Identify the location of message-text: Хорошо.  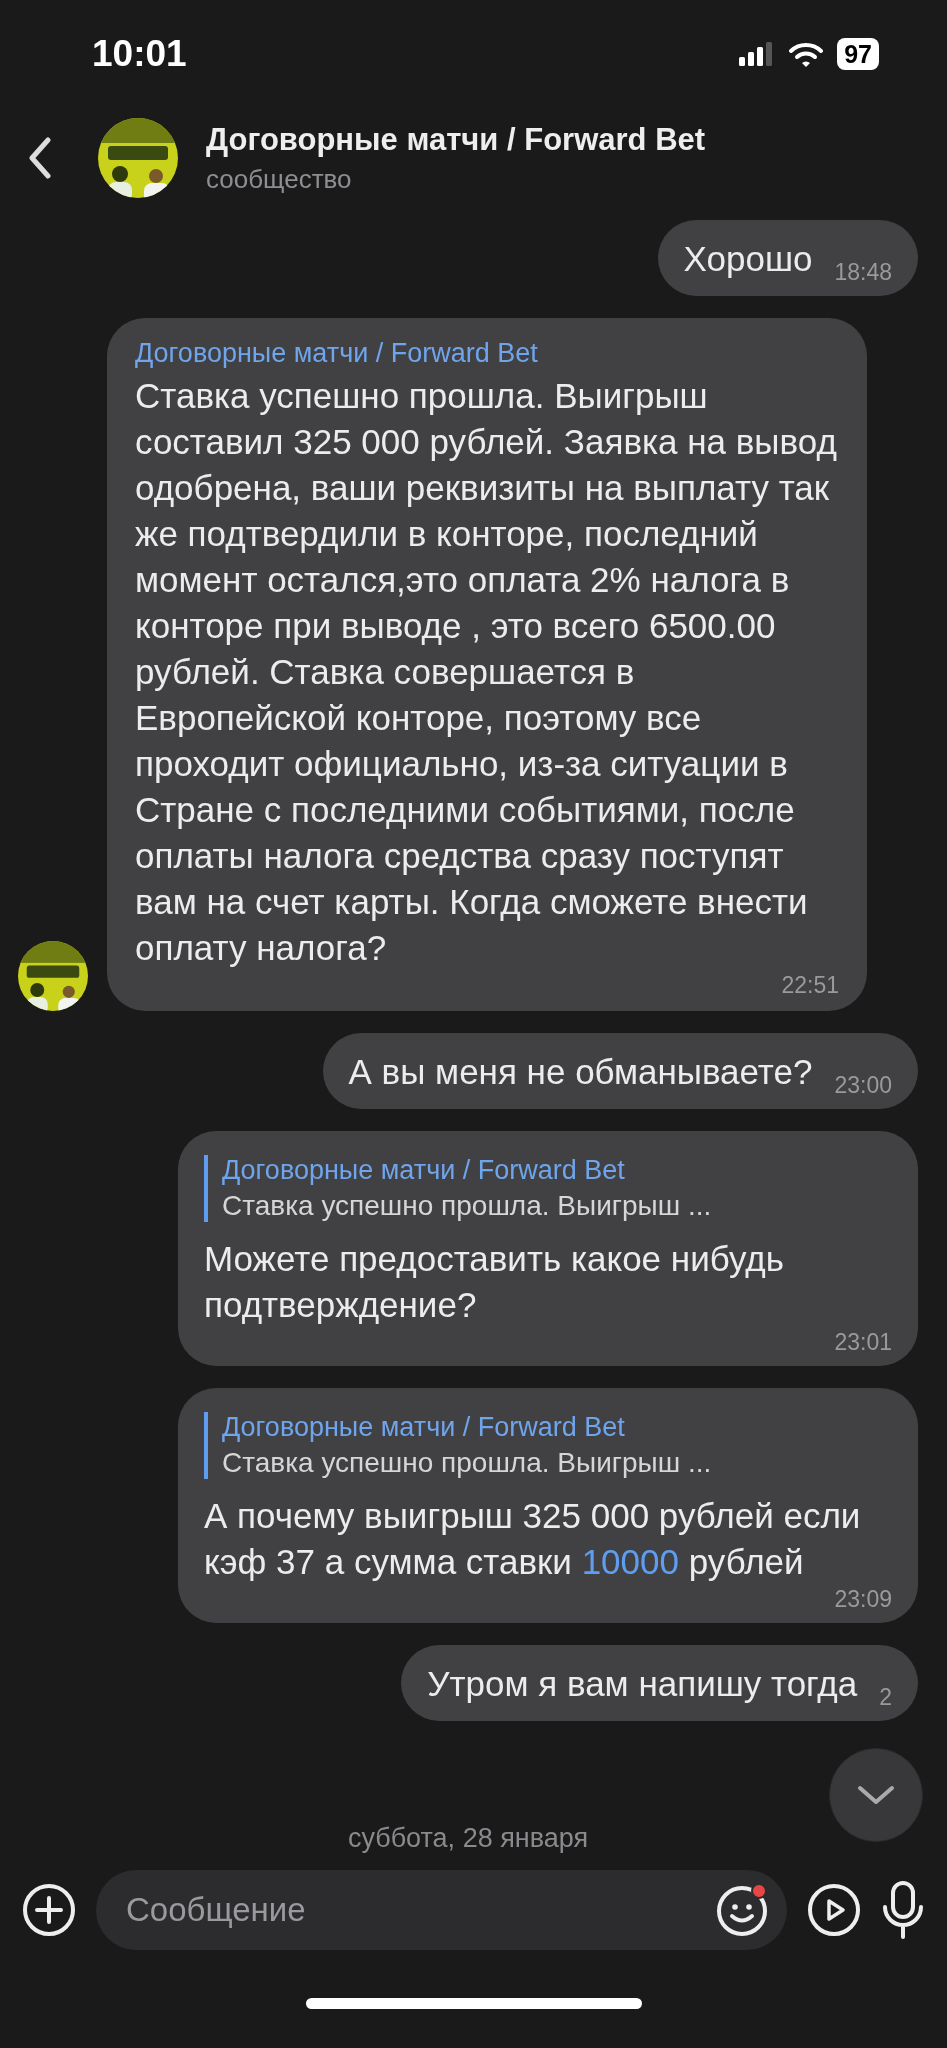
(748, 259).